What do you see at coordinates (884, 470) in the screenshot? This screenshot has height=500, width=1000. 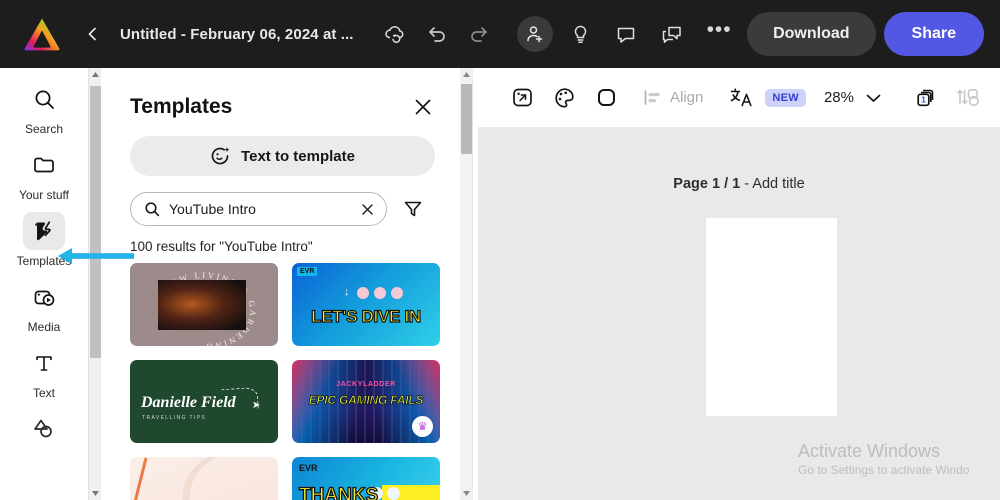 I see `watermark-subtitle: Go to Settings to activate Windo` at bounding box center [884, 470].